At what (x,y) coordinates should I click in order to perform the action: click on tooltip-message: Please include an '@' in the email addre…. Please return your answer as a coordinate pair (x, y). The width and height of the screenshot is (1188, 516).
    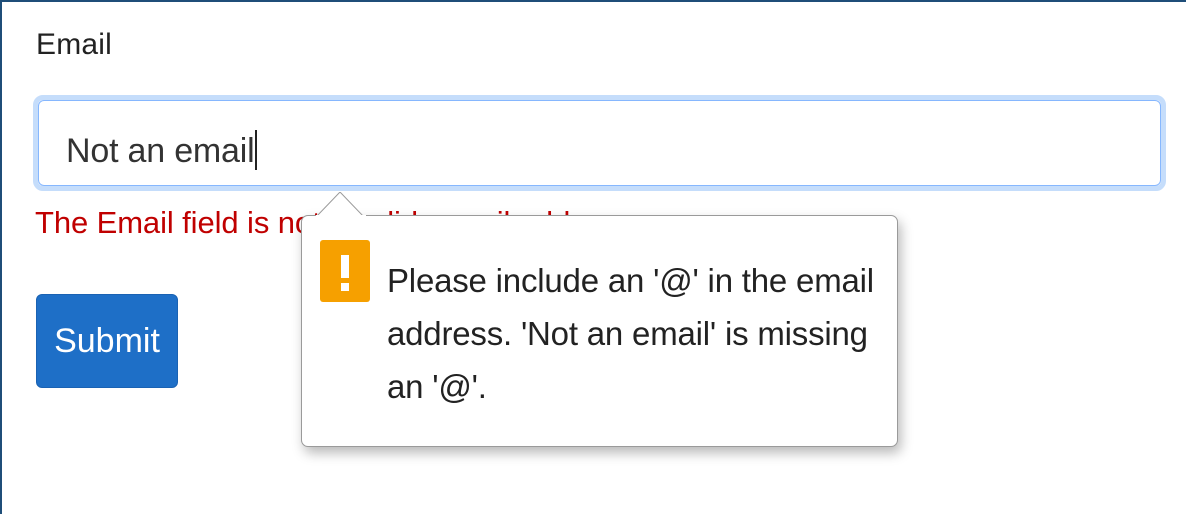
    Looking at the image, I should click on (630, 333).